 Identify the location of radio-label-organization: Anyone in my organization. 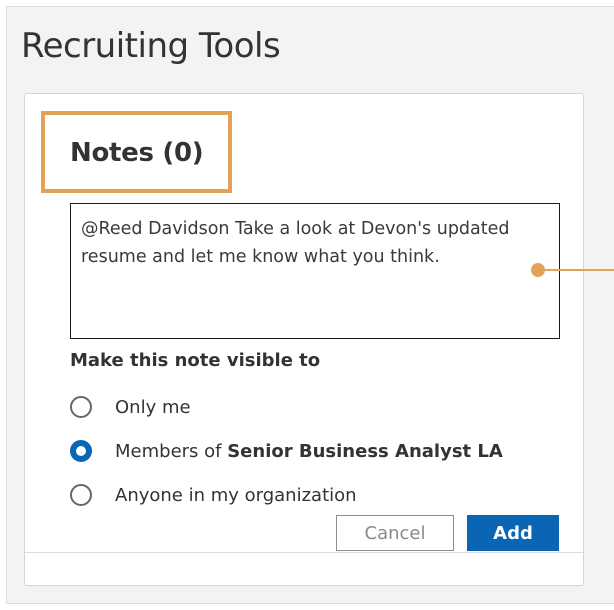
(236, 495).